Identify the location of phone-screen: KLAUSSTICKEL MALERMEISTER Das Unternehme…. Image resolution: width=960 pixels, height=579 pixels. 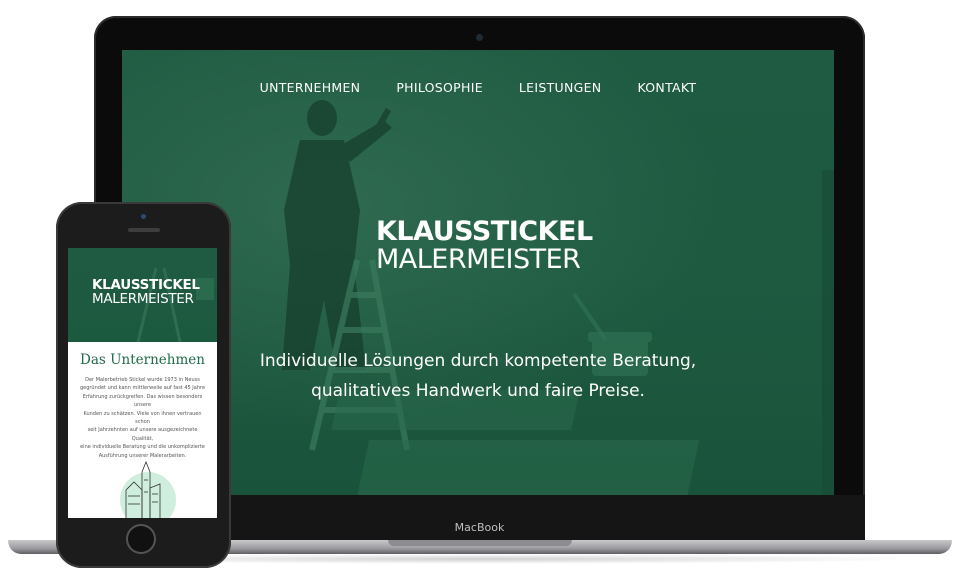
(142, 383).